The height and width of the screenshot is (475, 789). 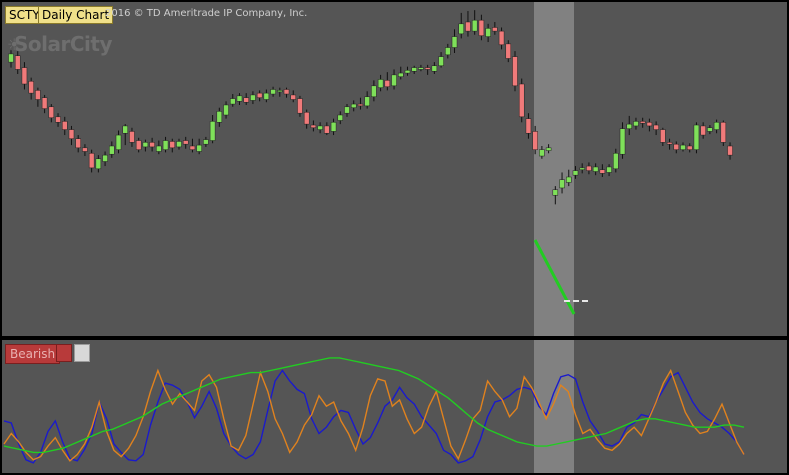 What do you see at coordinates (63, 44) in the screenshot?
I see `company-logo: SolarCity` at bounding box center [63, 44].